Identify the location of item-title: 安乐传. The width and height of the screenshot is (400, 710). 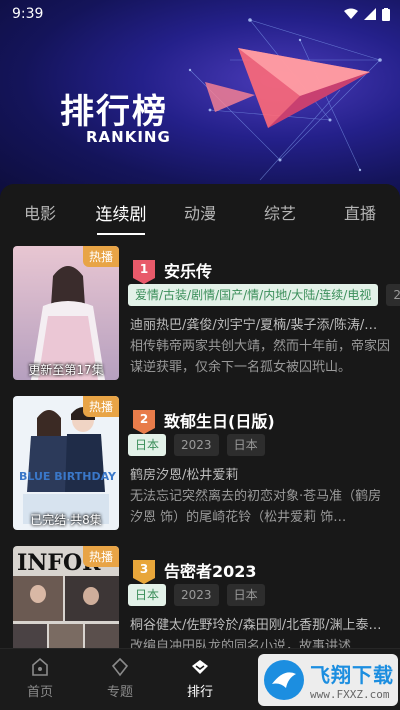
(188, 270).